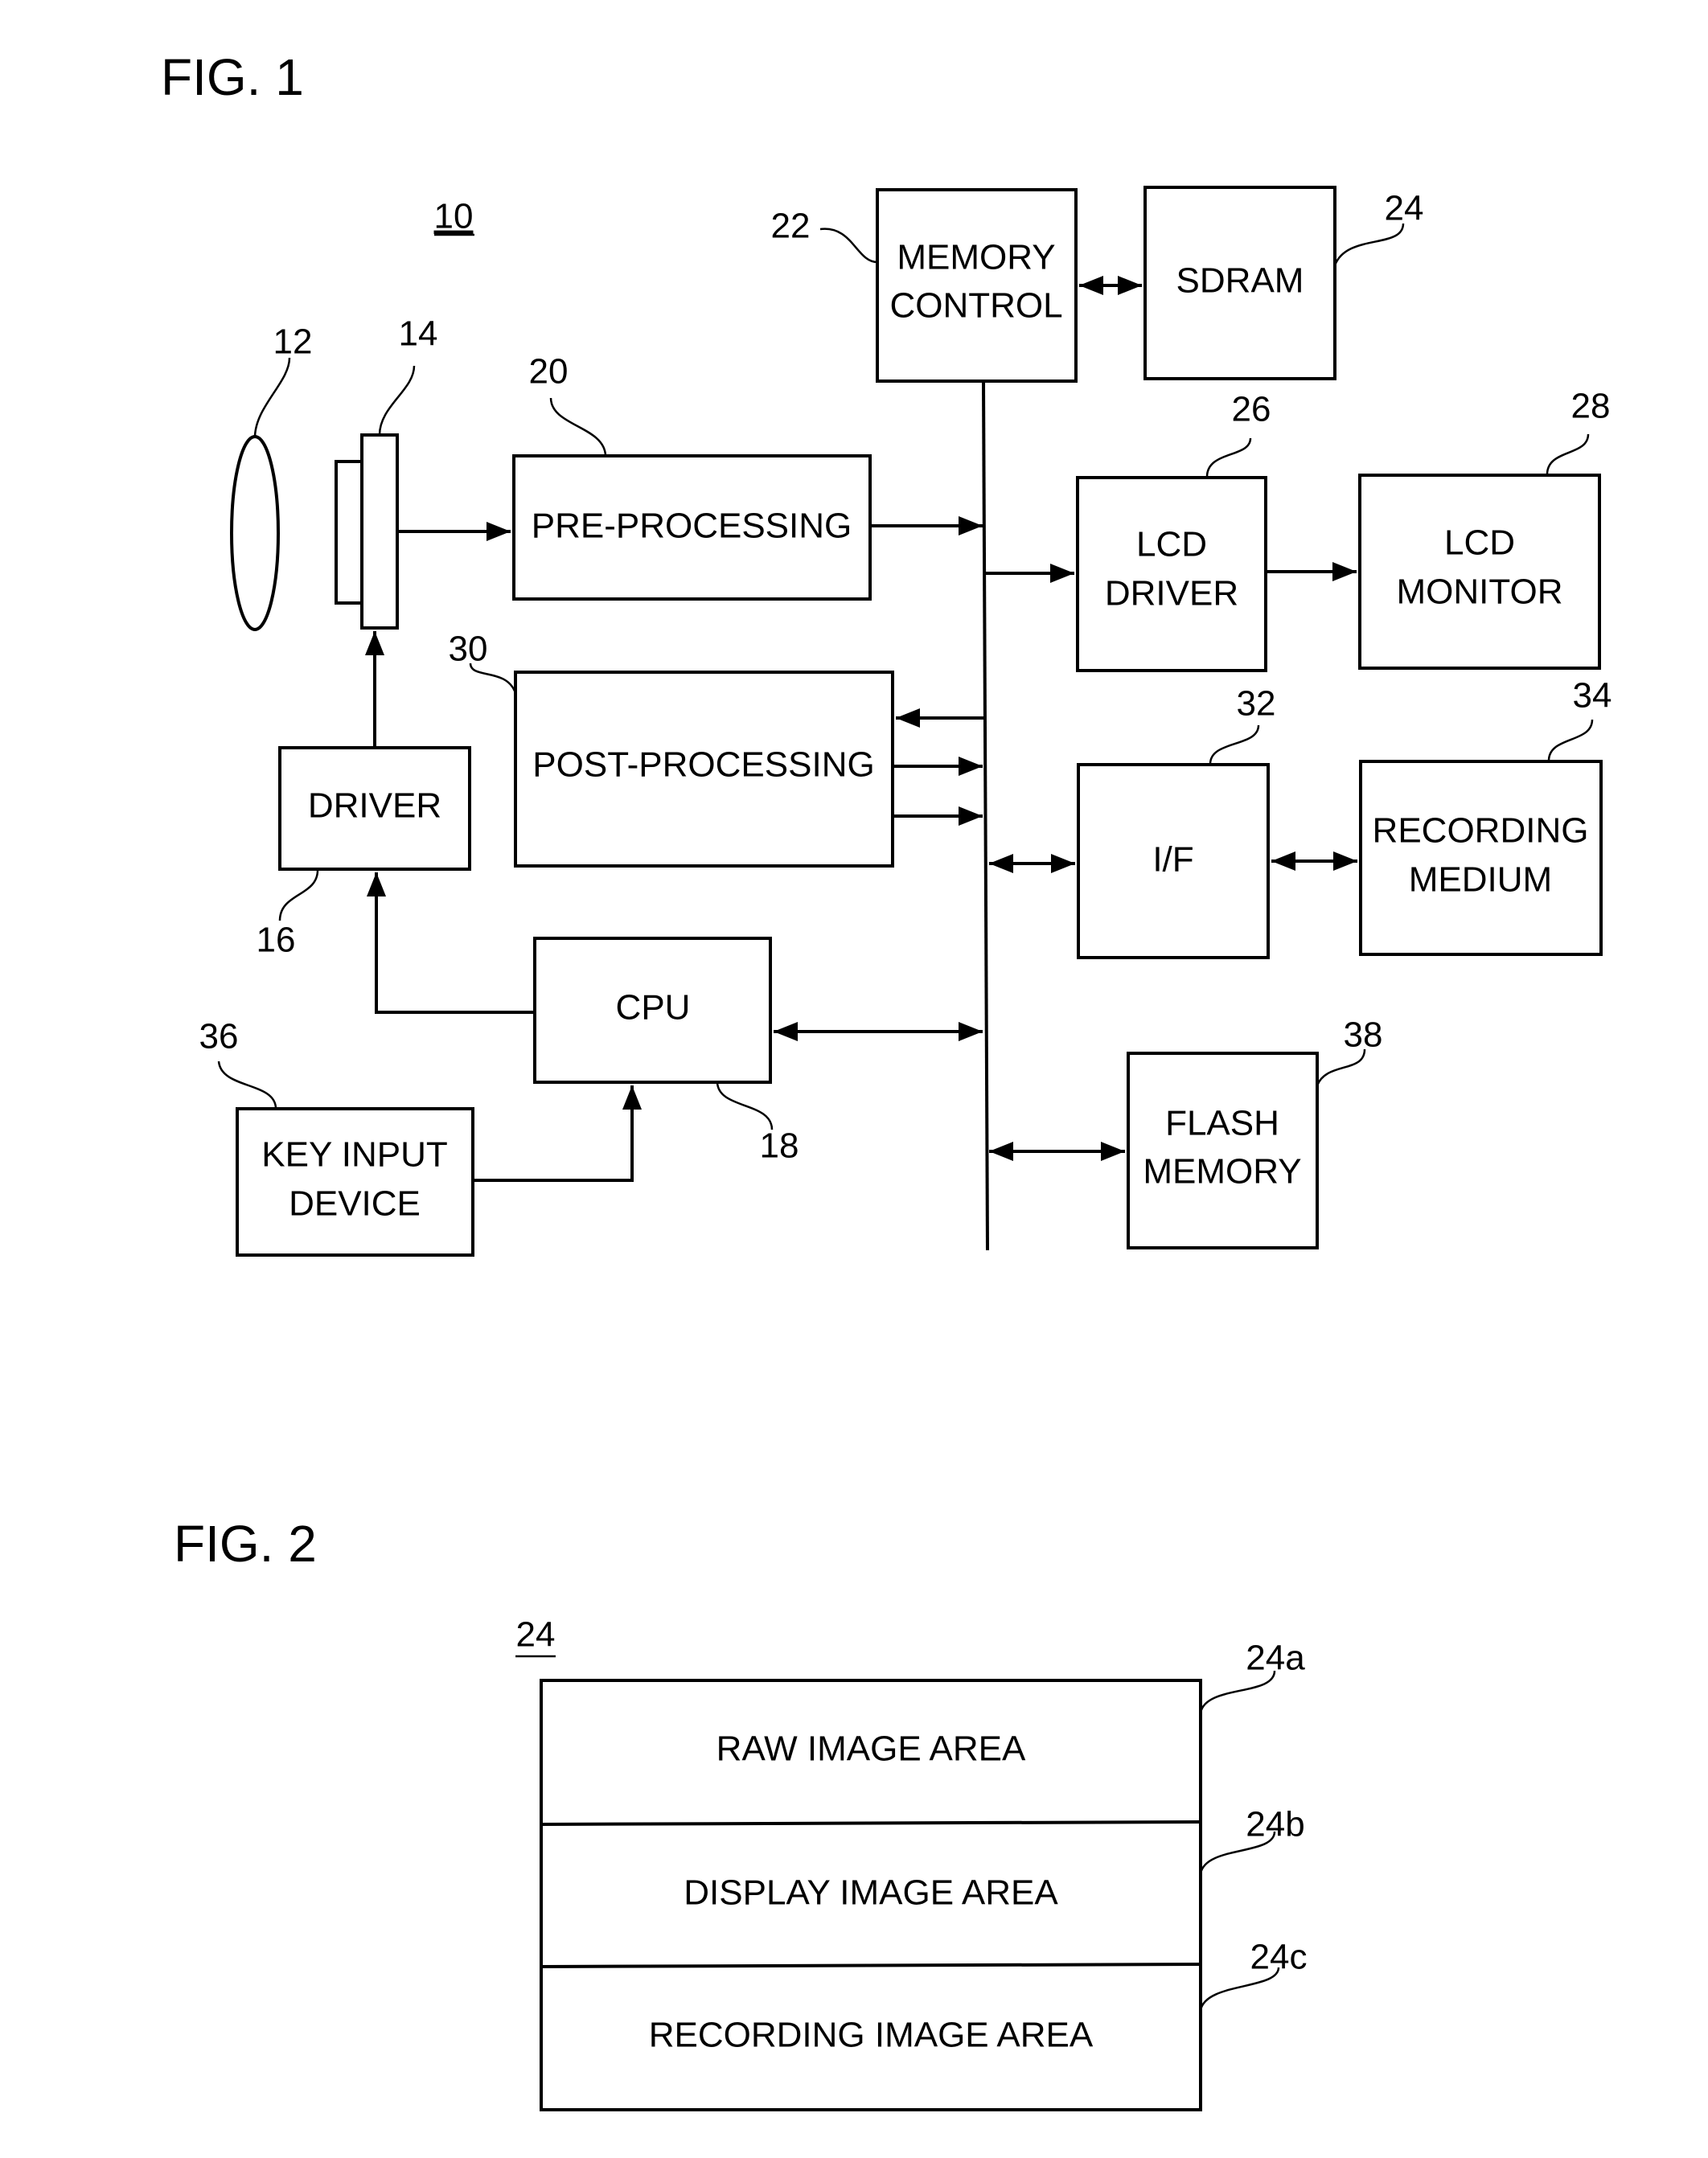 This screenshot has height=2158, width=1708. Describe the element at coordinates (1275, 1825) in the screenshot. I see `memory-area-ref: 24b` at that location.